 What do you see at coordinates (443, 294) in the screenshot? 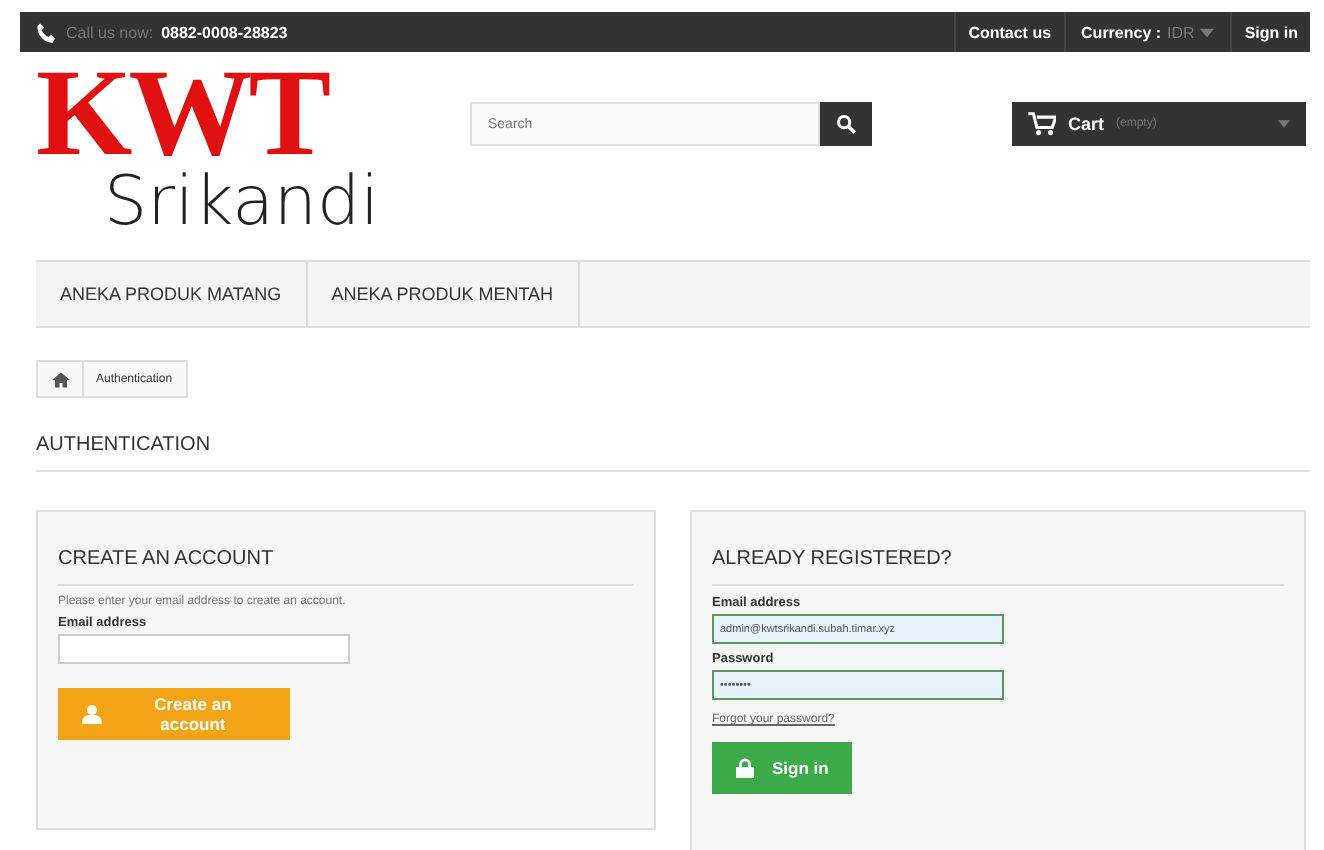
I see `menu-item: ANEKA PRODUK MENTAH` at bounding box center [443, 294].